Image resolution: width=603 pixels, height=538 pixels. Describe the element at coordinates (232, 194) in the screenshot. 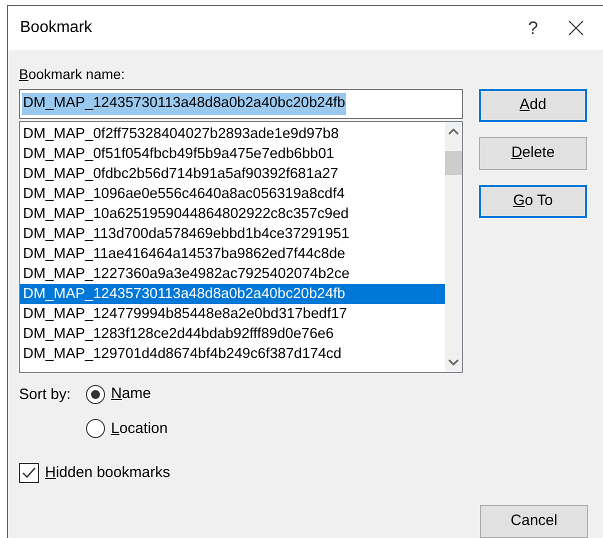

I see `bookmark-item: DM_MAP_1096ae0e556c4640a8ac056319a8cdf4` at that location.